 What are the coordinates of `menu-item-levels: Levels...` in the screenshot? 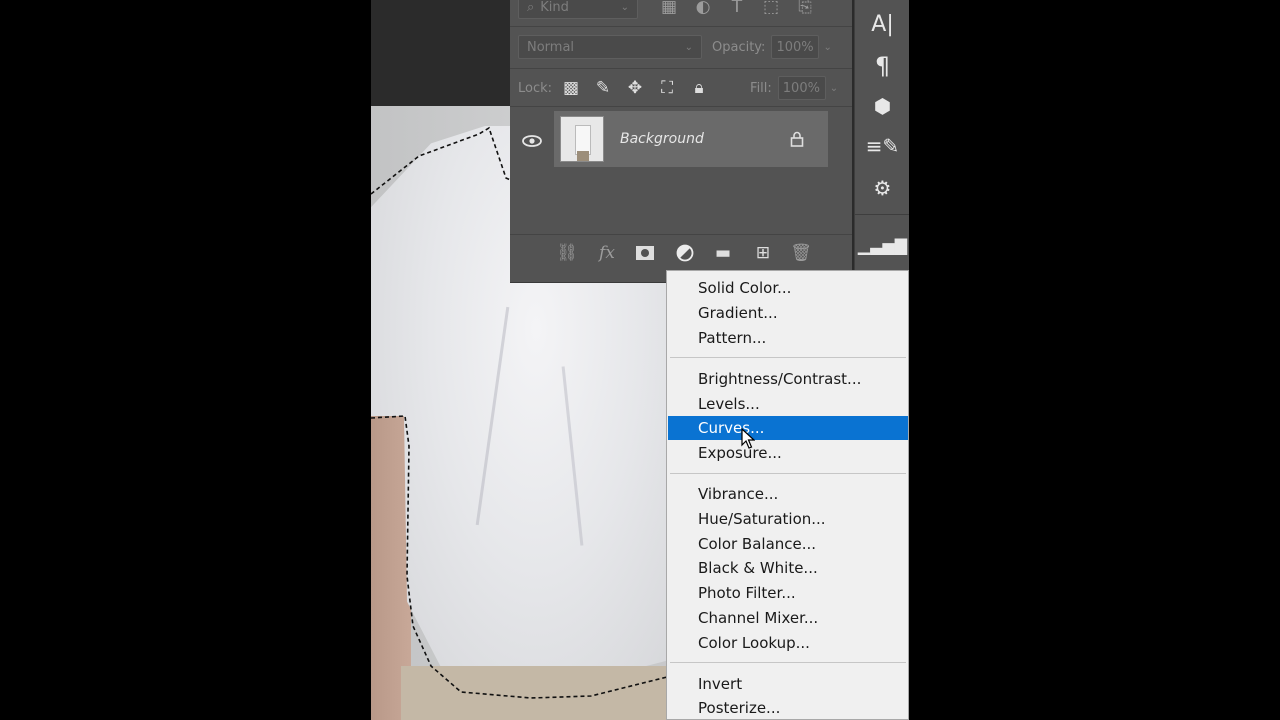 It's located at (788, 404).